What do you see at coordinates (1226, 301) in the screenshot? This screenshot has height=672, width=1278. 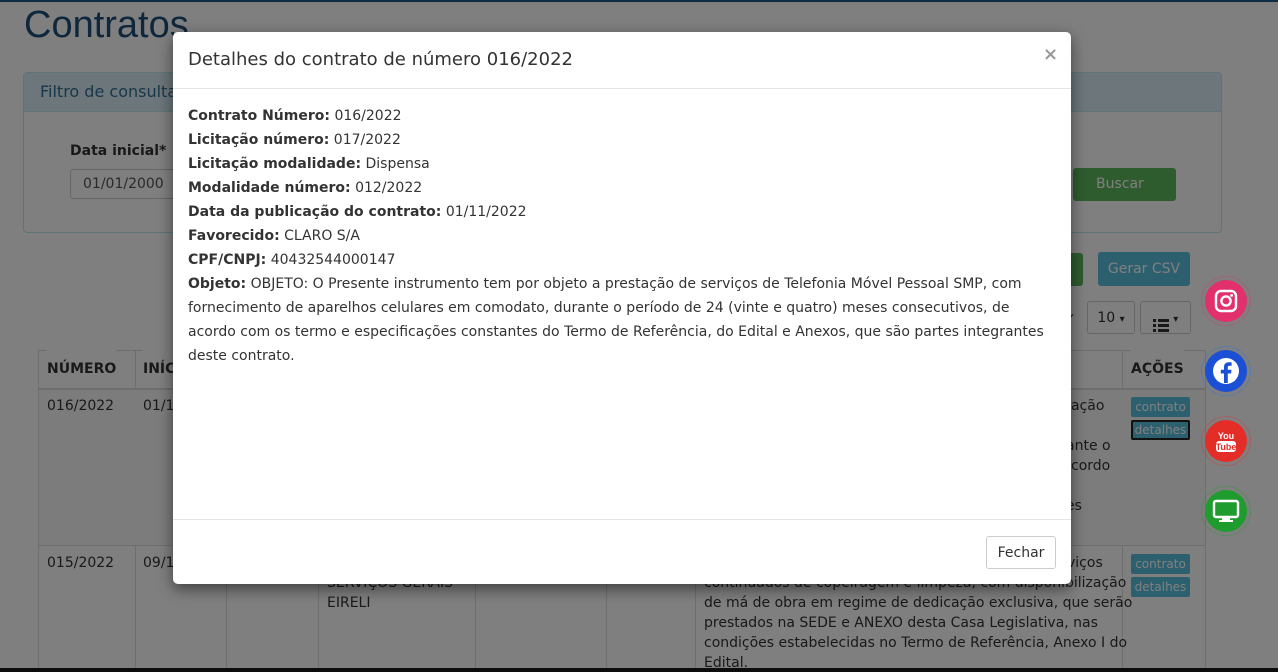 I see `instagram-icon` at bounding box center [1226, 301].